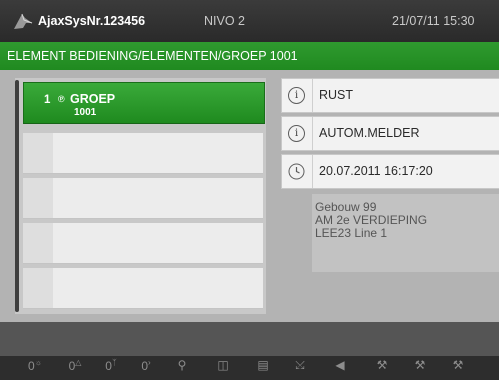  What do you see at coordinates (351, 233) in the screenshot?
I see `location-line: LEE23 Line 1` at bounding box center [351, 233].